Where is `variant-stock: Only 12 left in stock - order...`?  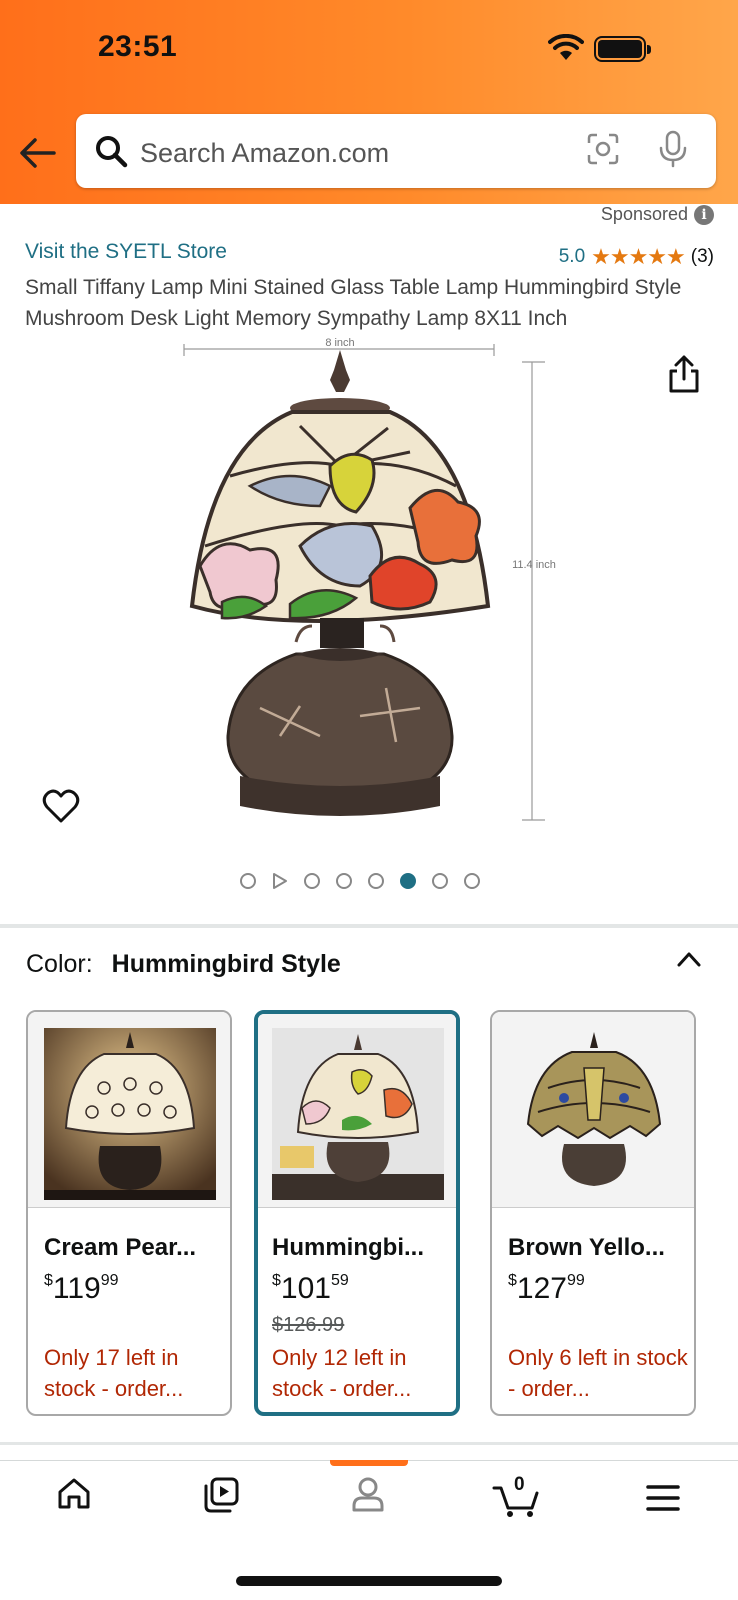
variant-stock: Only 12 left in stock - order... is located at coordinates (342, 1373).